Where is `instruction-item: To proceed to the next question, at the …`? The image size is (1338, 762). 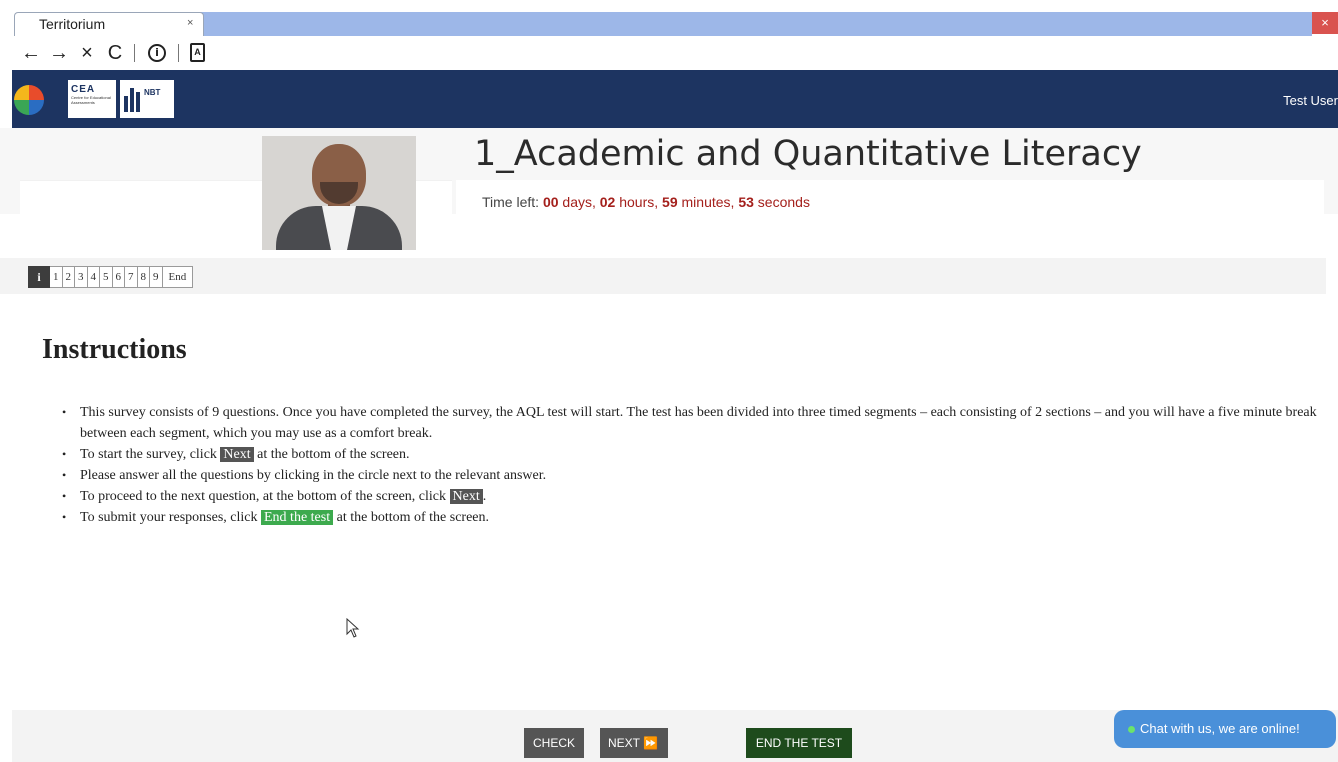 instruction-item: To proceed to the next question, at the … is located at coordinates (692, 496).